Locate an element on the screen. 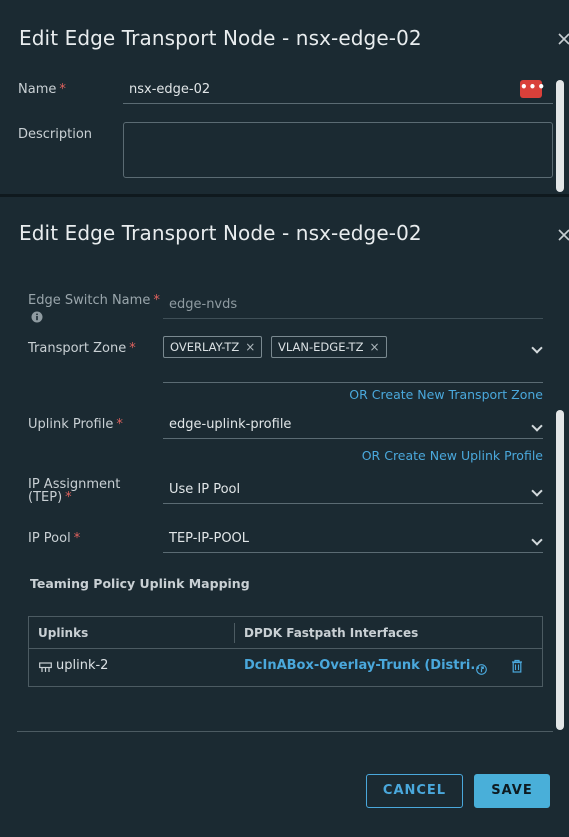 The width and height of the screenshot is (569, 837). ip-pool-select: TEP-IP-POOL is located at coordinates (353, 538).